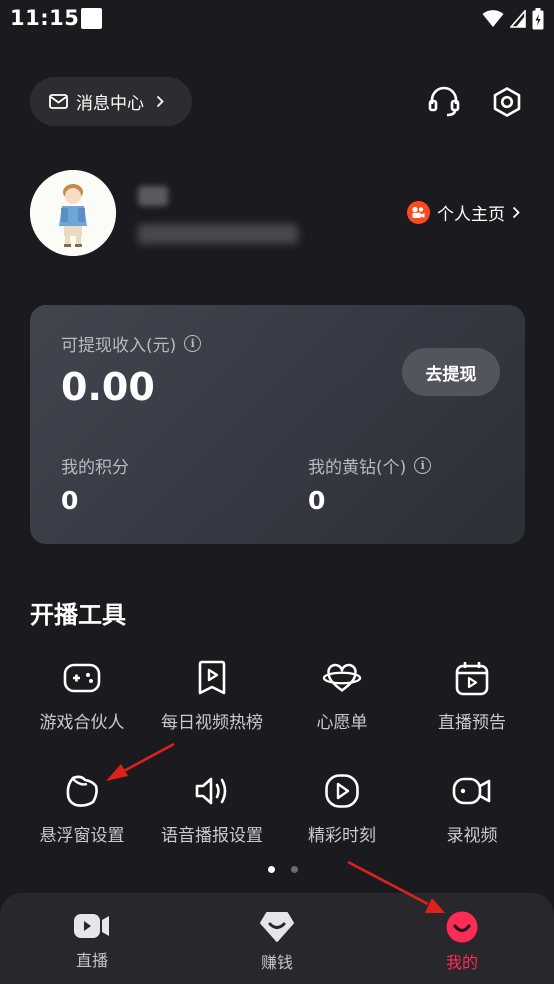 The width and height of the screenshot is (554, 984). I want to click on signal-icon, so click(518, 19).